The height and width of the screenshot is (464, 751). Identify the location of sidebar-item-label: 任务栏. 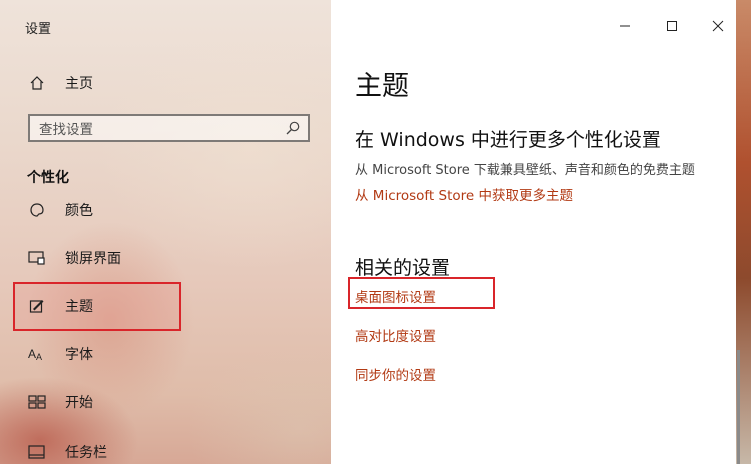
(86, 453).